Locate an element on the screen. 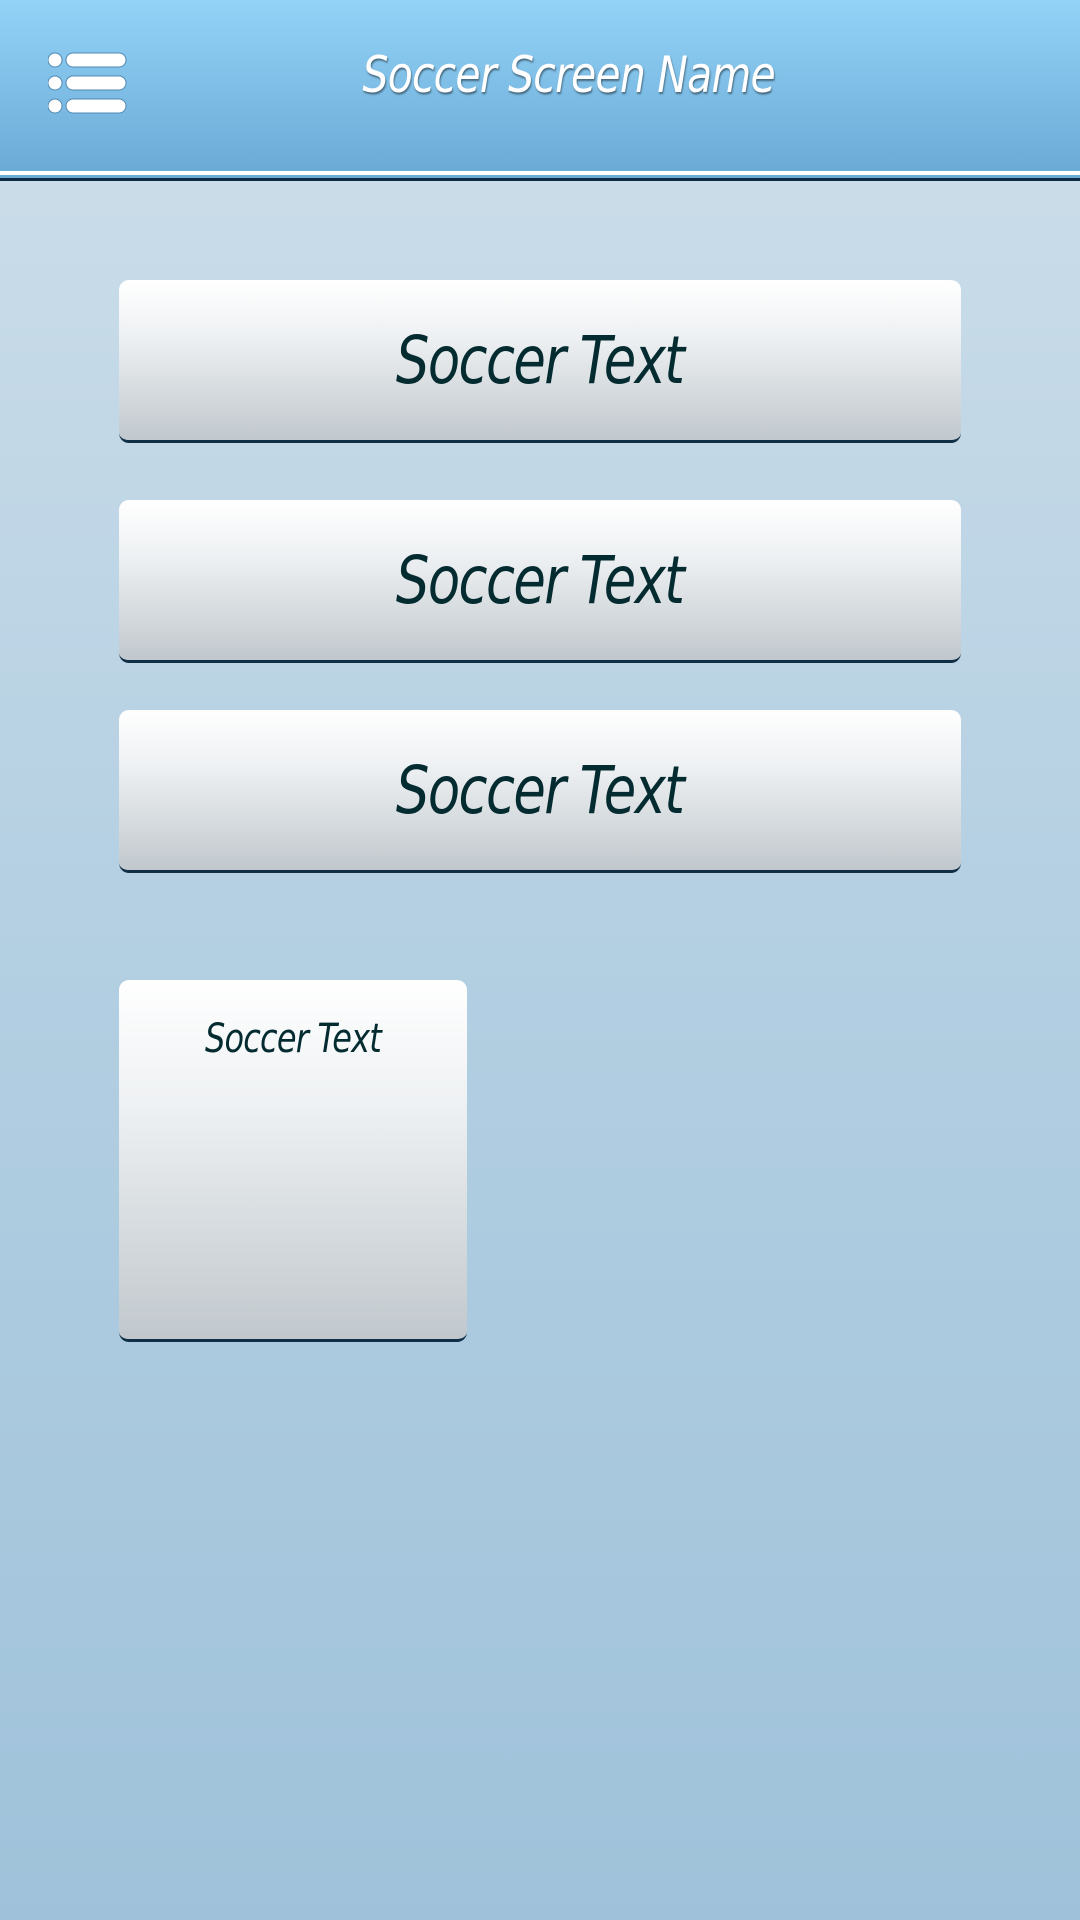 The width and height of the screenshot is (1080, 1920). soccer-button-2-label: Soccer Text is located at coordinates (540, 580).